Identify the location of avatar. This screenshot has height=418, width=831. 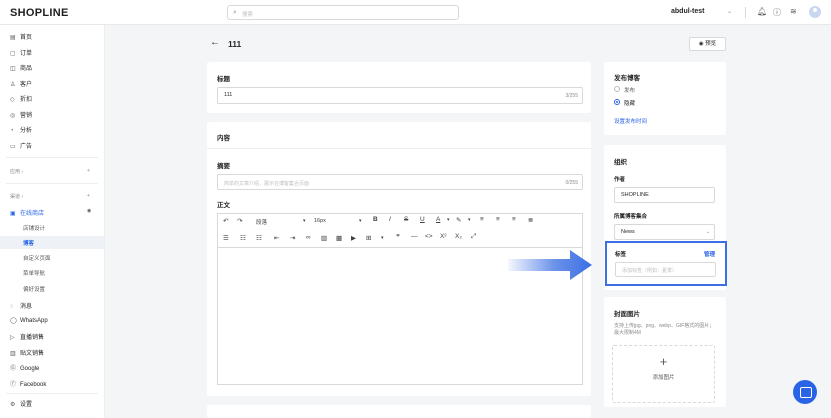
(815, 12).